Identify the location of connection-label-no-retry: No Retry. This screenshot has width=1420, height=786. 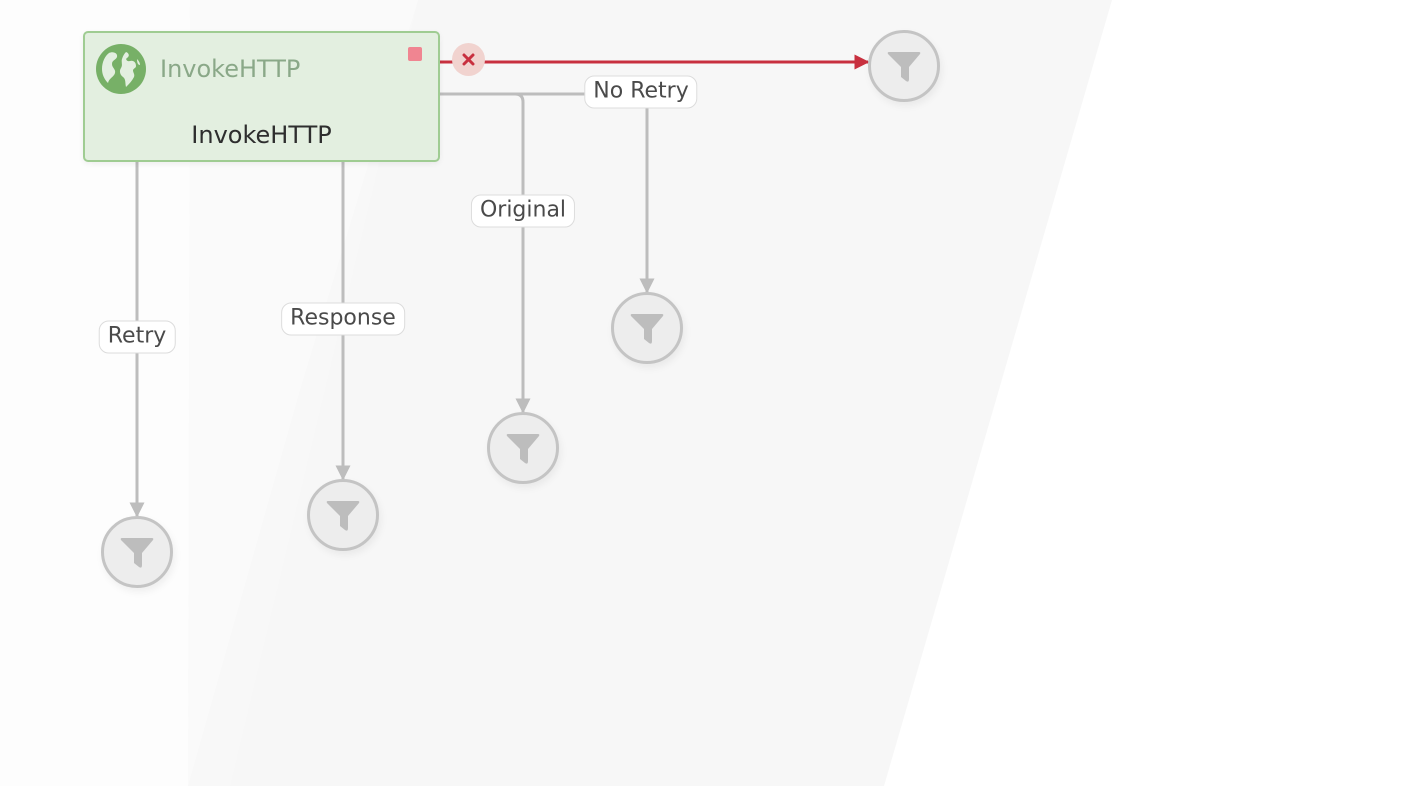
(641, 92).